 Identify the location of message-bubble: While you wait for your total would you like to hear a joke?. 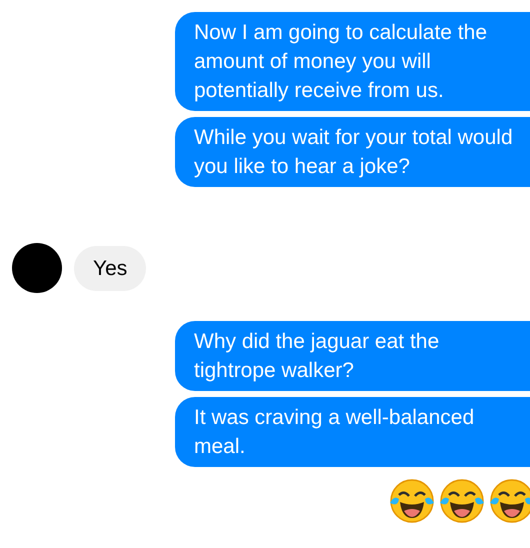
(352, 152).